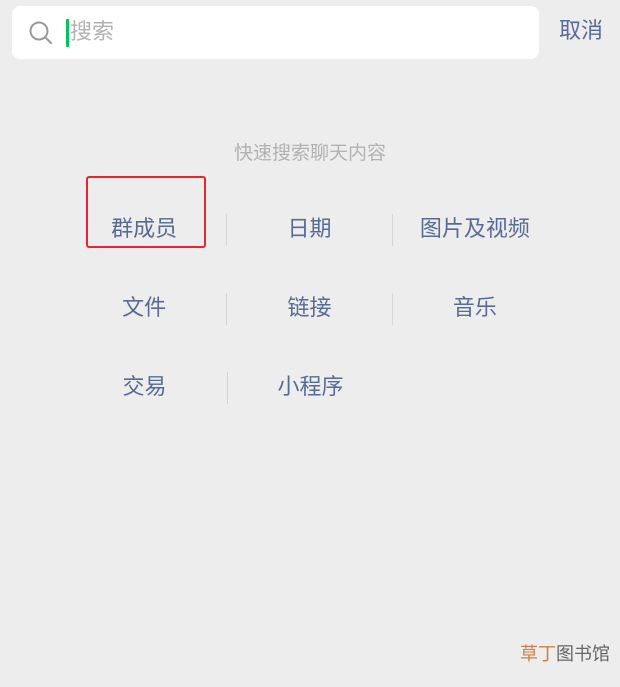 This screenshot has height=687, width=620. Describe the element at coordinates (583, 654) in the screenshot. I see `watermark-rest: 图书馆` at that location.